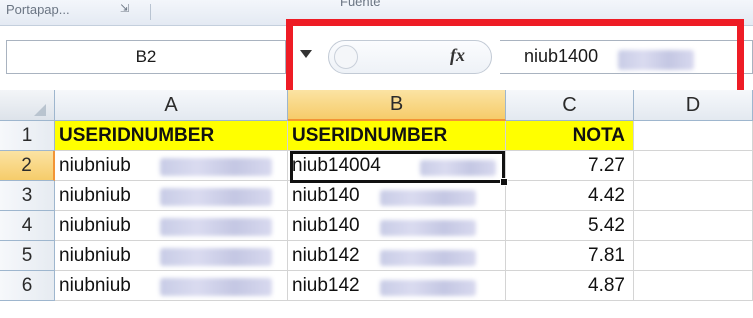 The height and width of the screenshot is (318, 753). What do you see at coordinates (146, 57) in the screenshot?
I see `name-box: B2` at bounding box center [146, 57].